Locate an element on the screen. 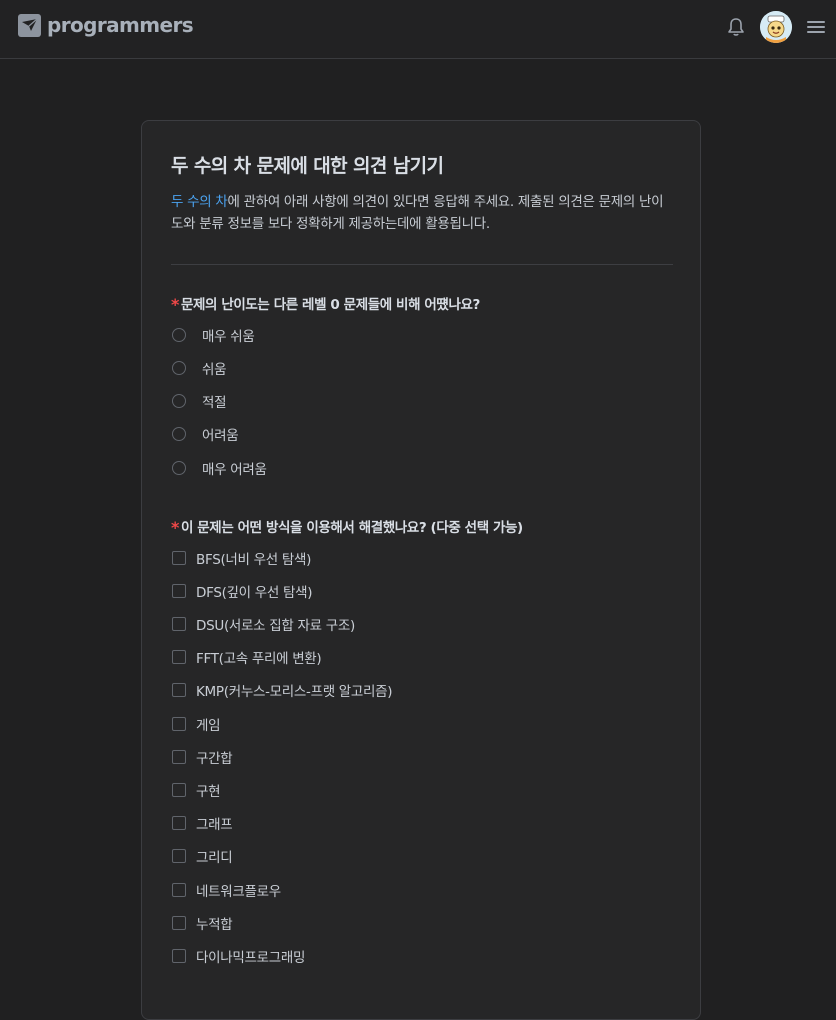  method-option-network-flow: 네트워크플로우 is located at coordinates (226, 890).